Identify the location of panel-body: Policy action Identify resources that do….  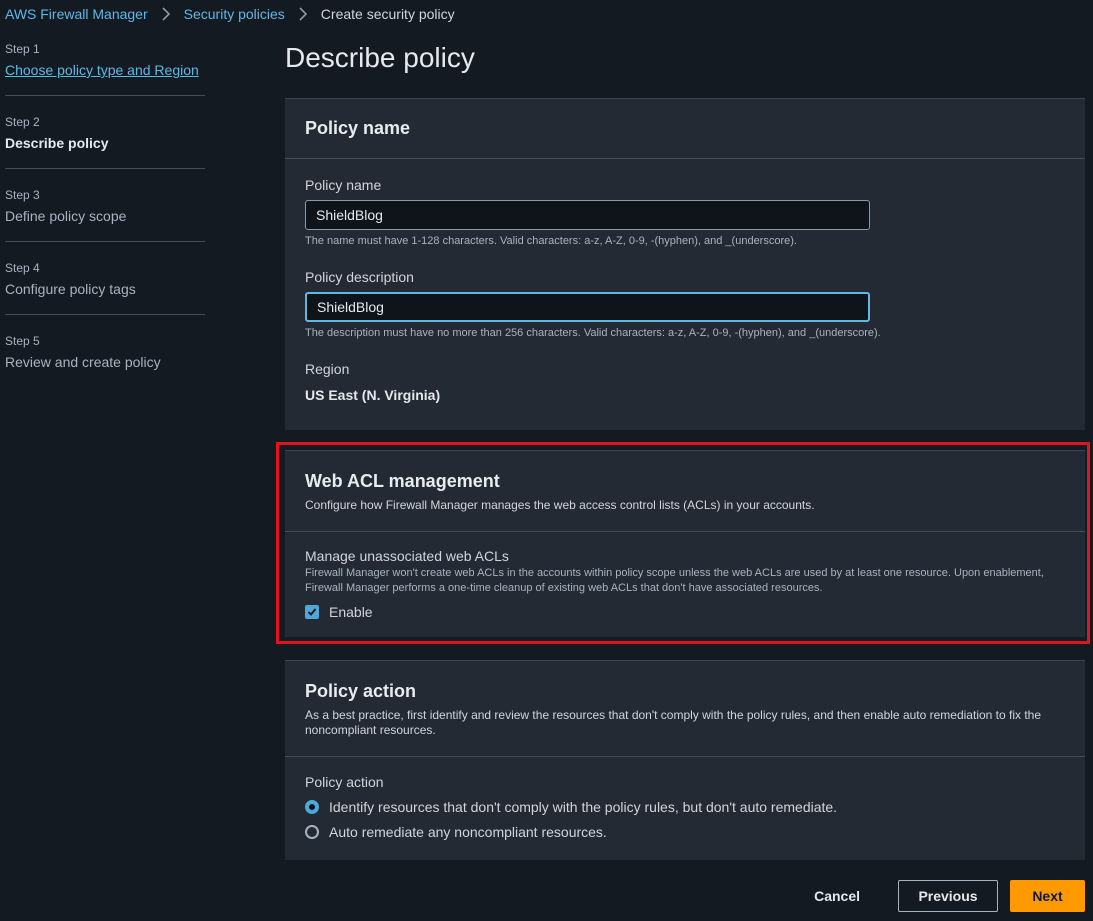
(685, 808).